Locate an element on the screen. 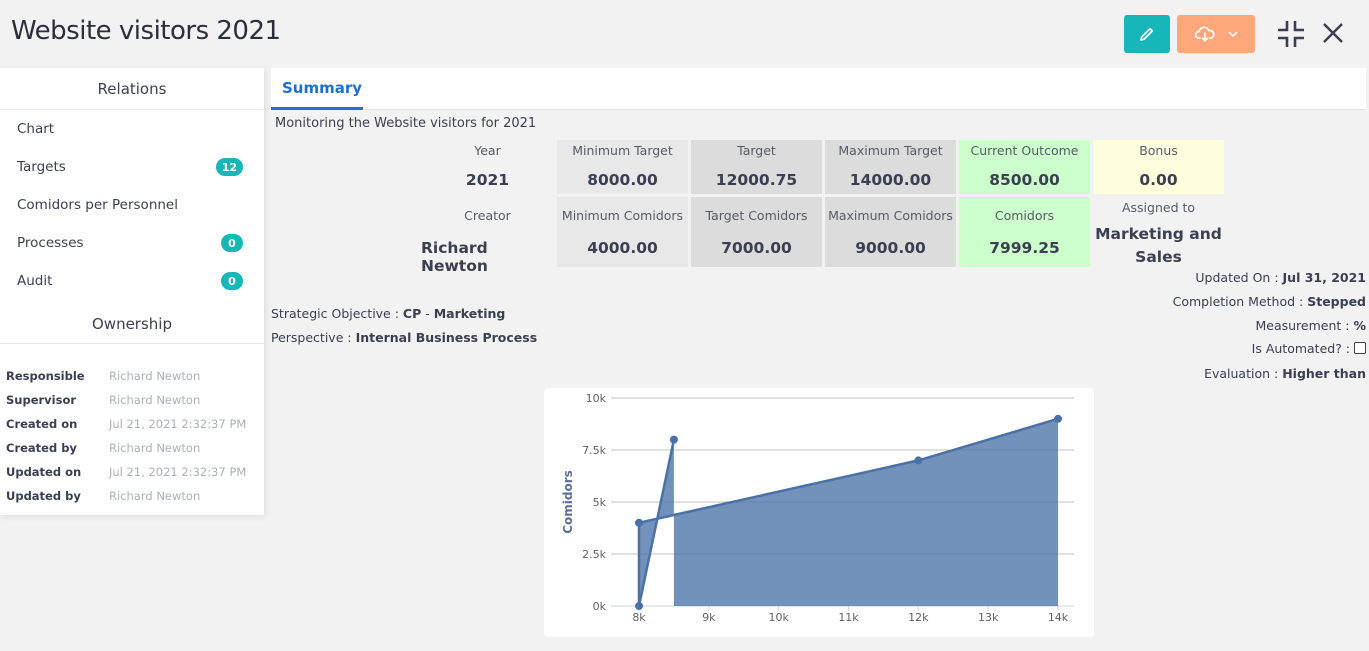 This screenshot has width=1369, height=651. ownership-label: Updated on is located at coordinates (44, 472).